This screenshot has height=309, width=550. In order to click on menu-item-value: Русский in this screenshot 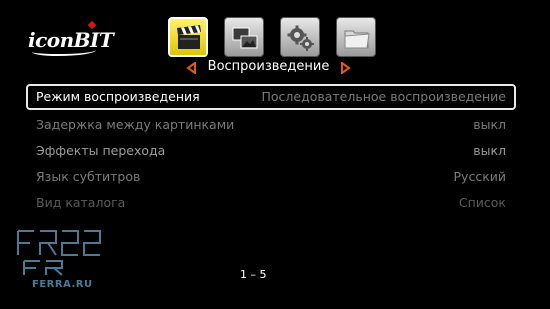, I will do `click(479, 176)`.